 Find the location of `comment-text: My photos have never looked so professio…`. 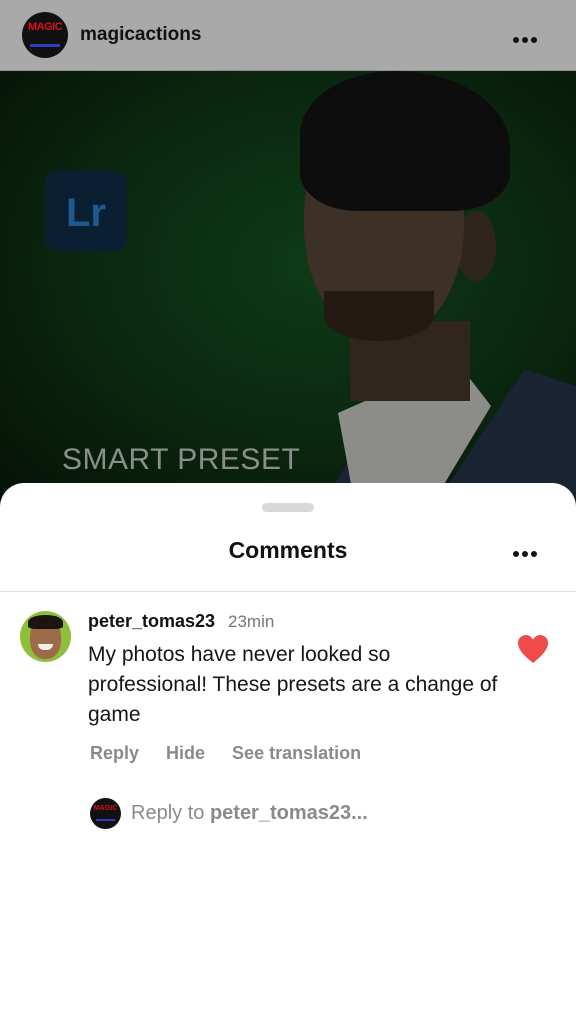

comment-text: My photos have never looked so professio… is located at coordinates (293, 684).